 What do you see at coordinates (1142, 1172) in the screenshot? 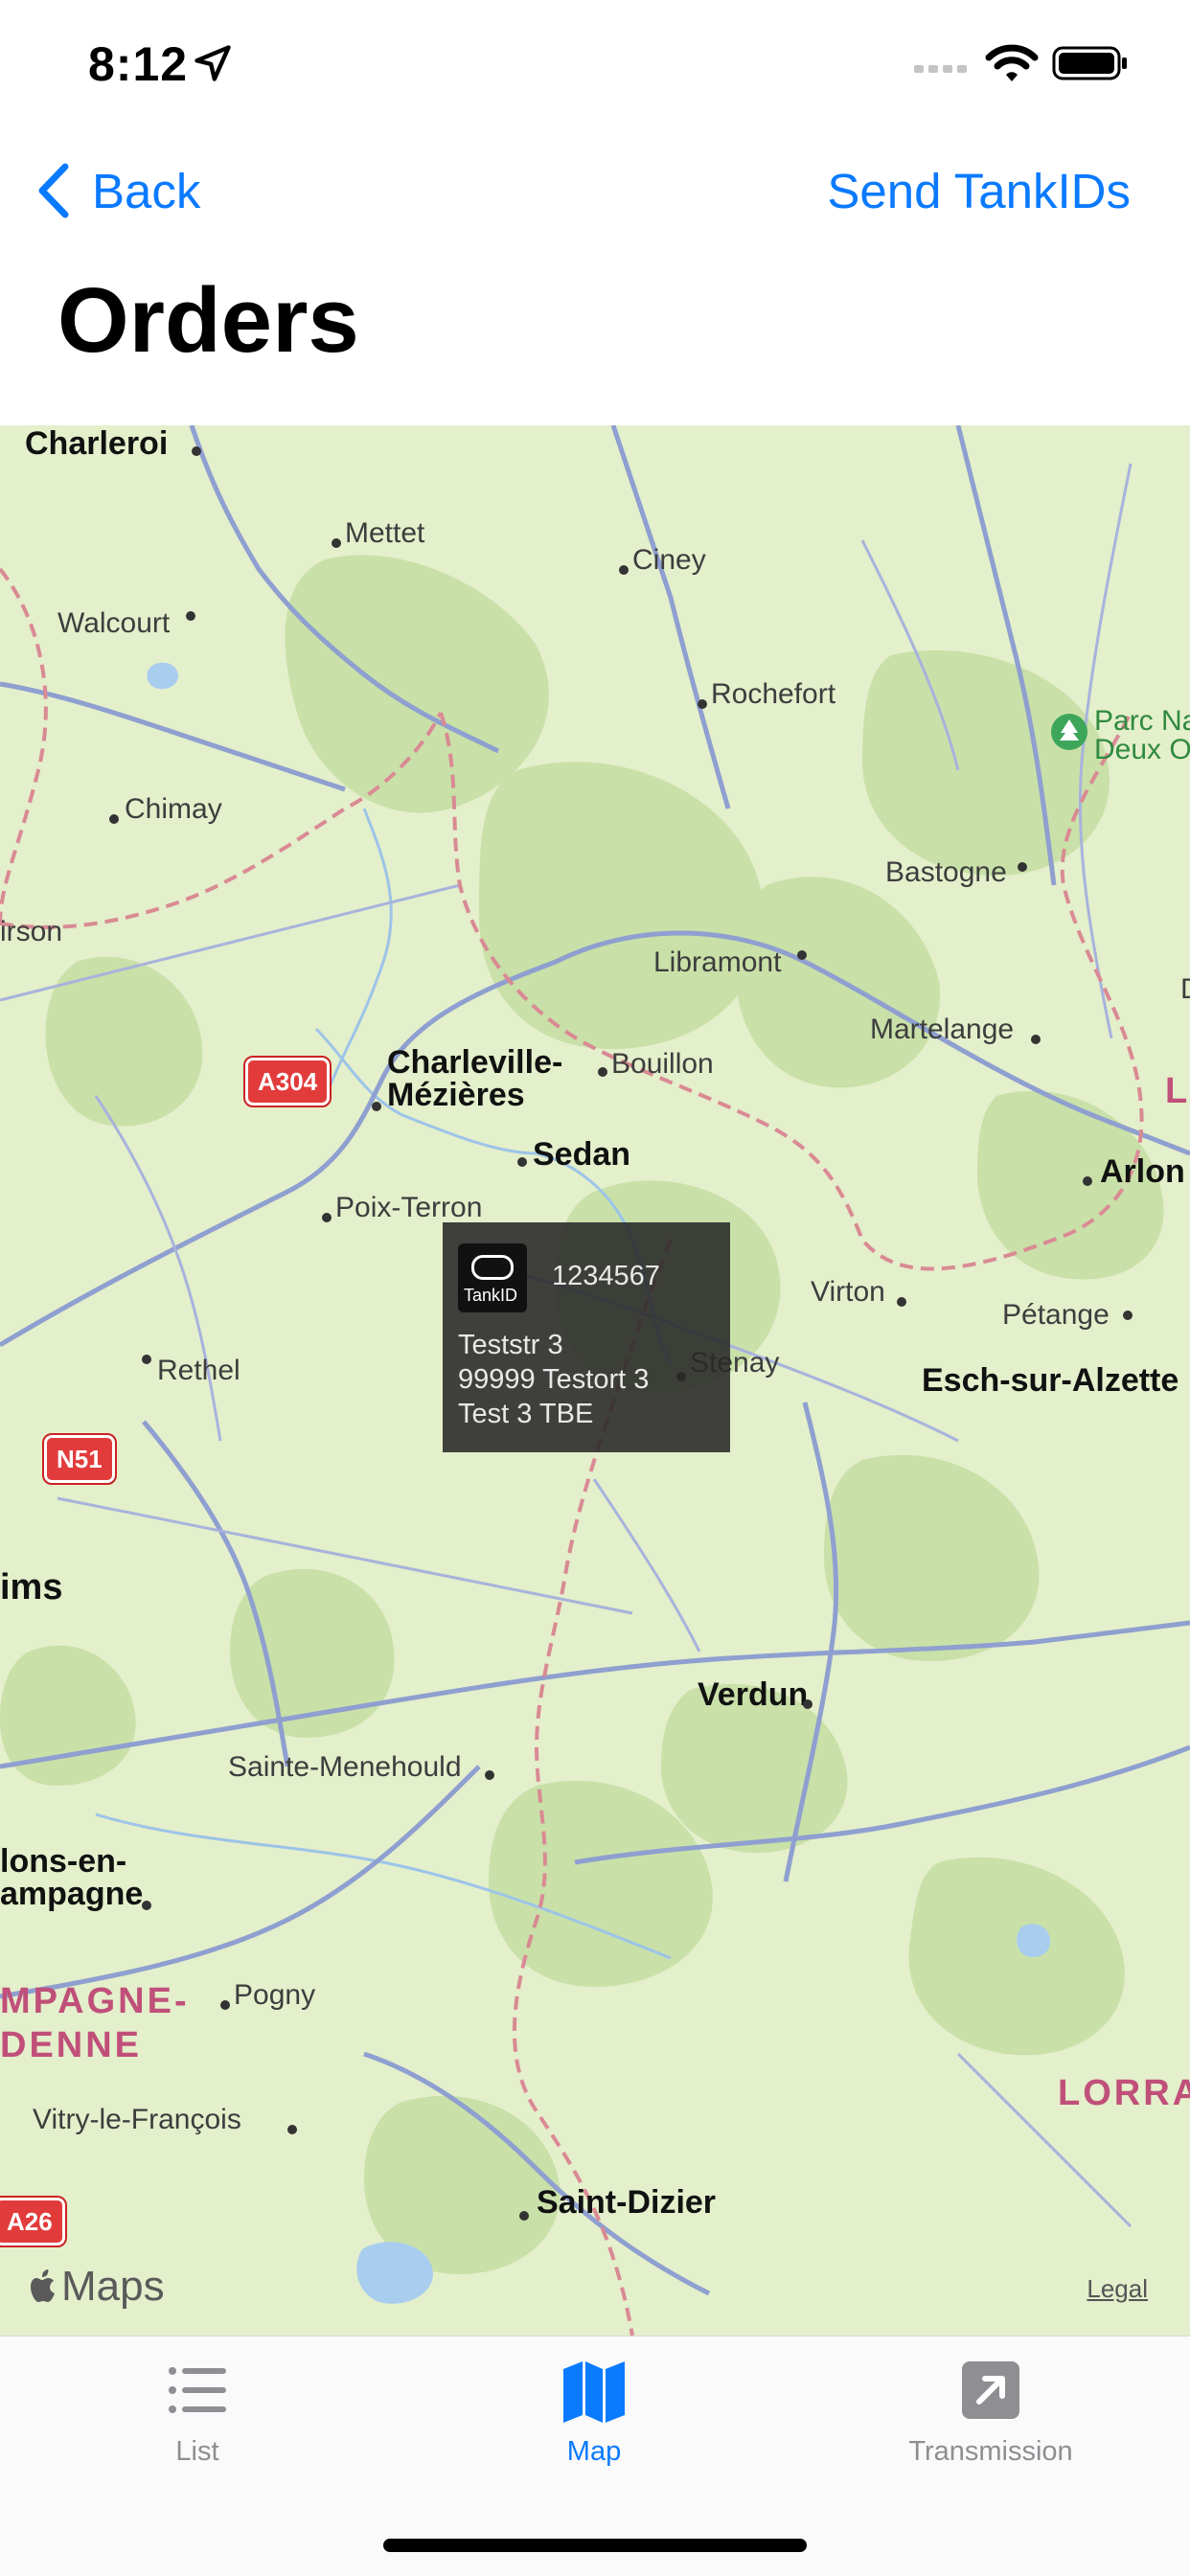
I see `map-label: Arlon` at bounding box center [1142, 1172].